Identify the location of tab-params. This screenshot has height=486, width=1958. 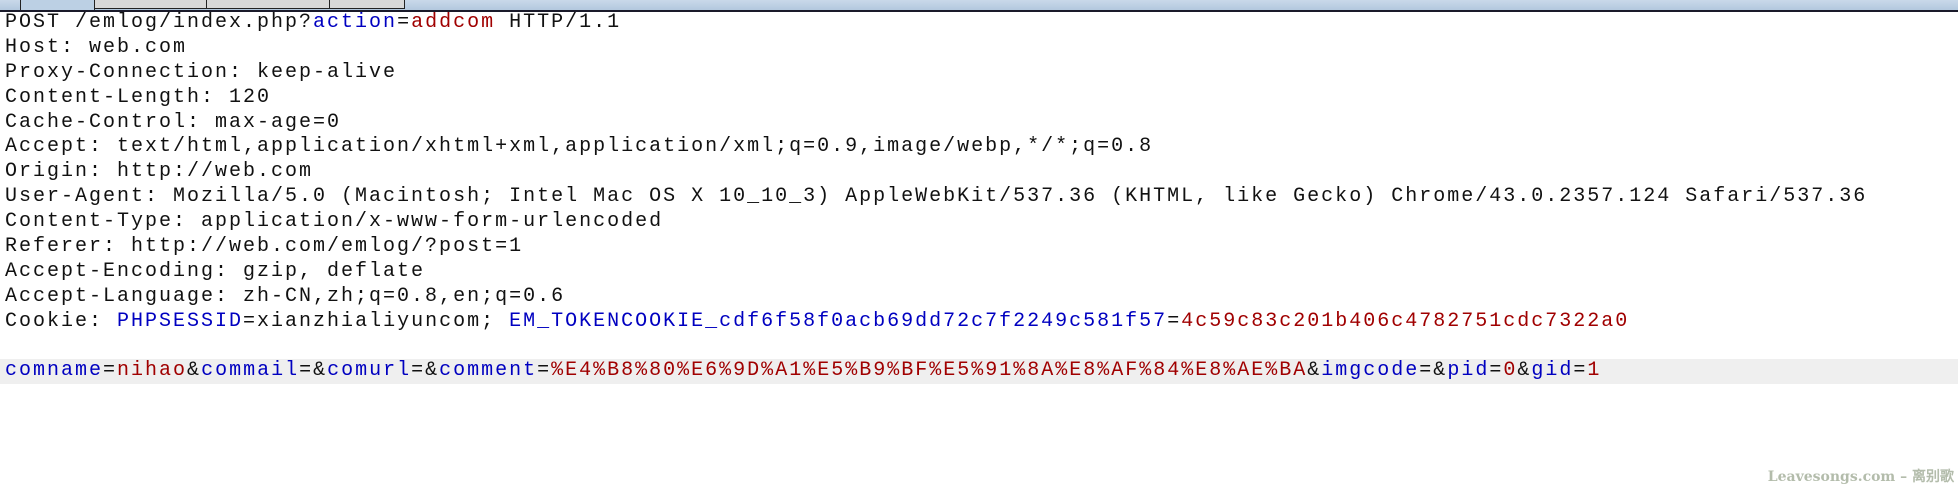
(150, 4).